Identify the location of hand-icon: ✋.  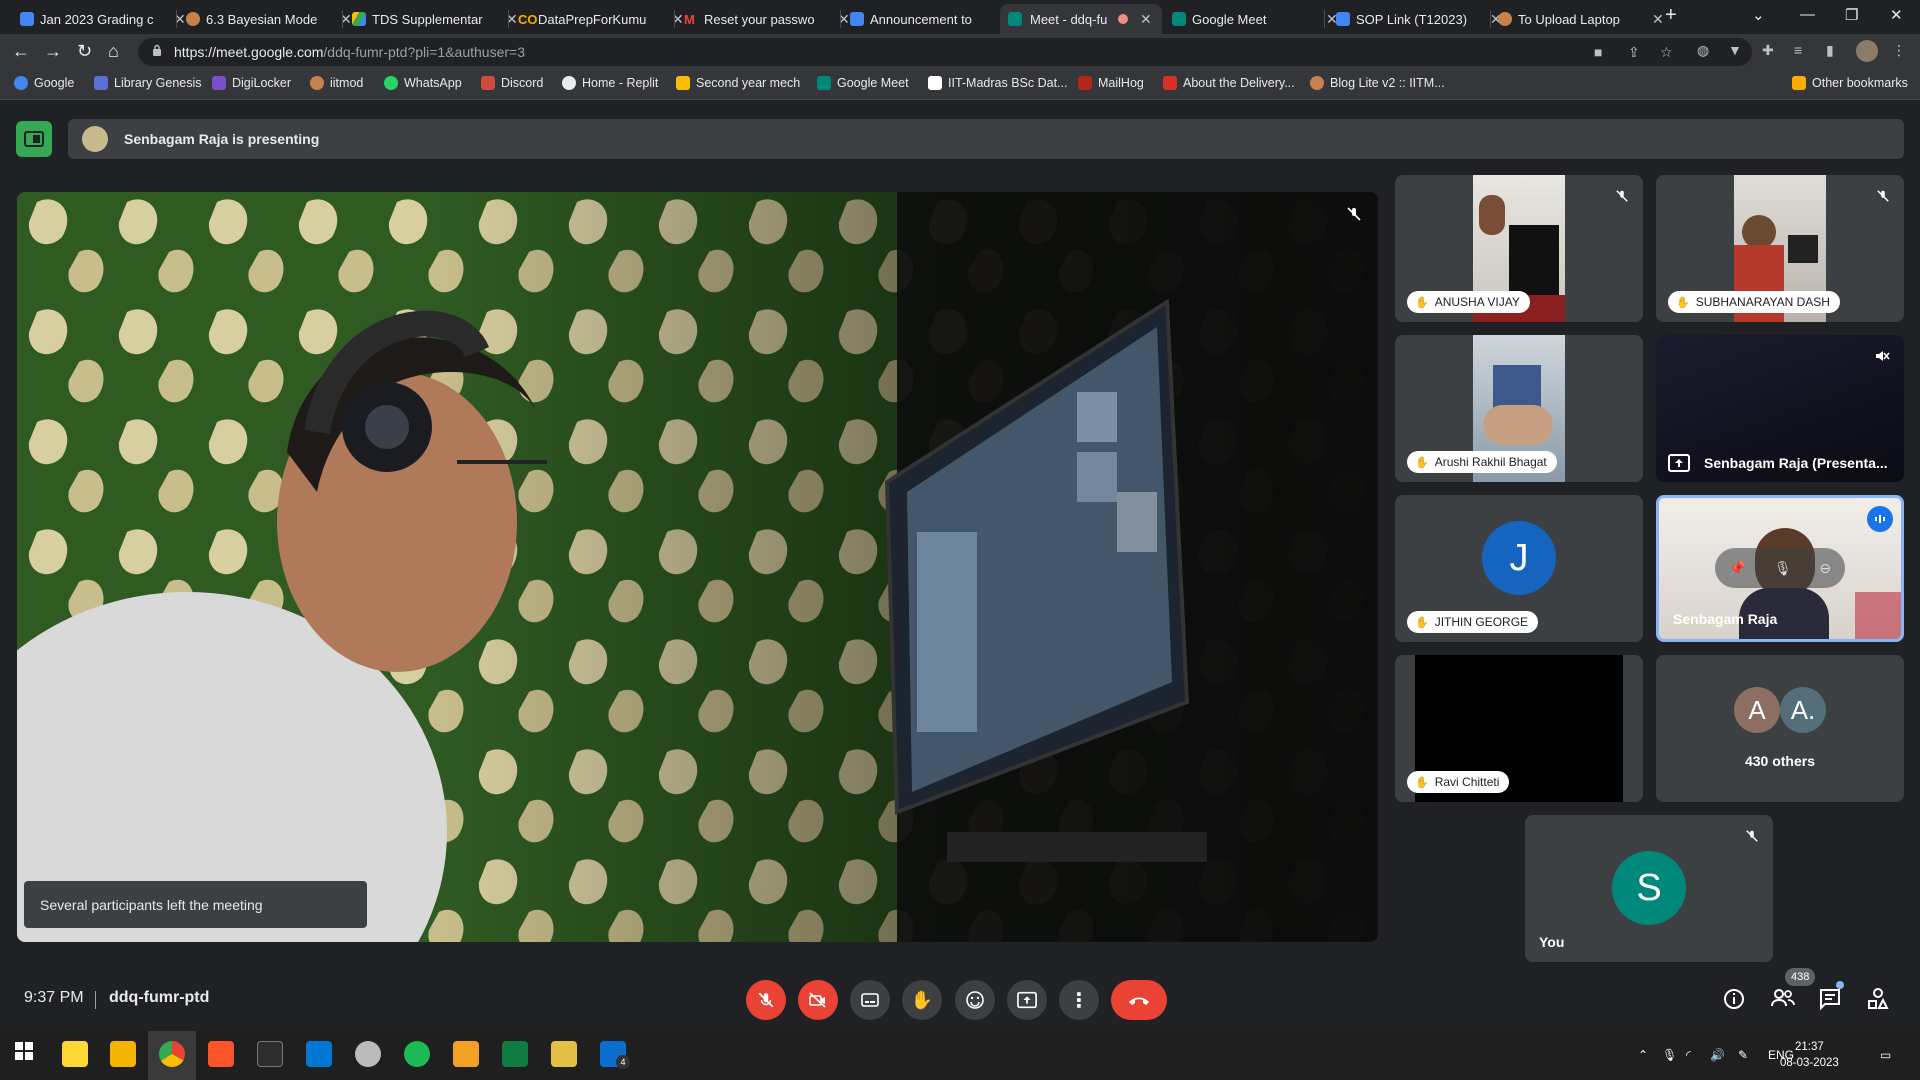
(922, 999).